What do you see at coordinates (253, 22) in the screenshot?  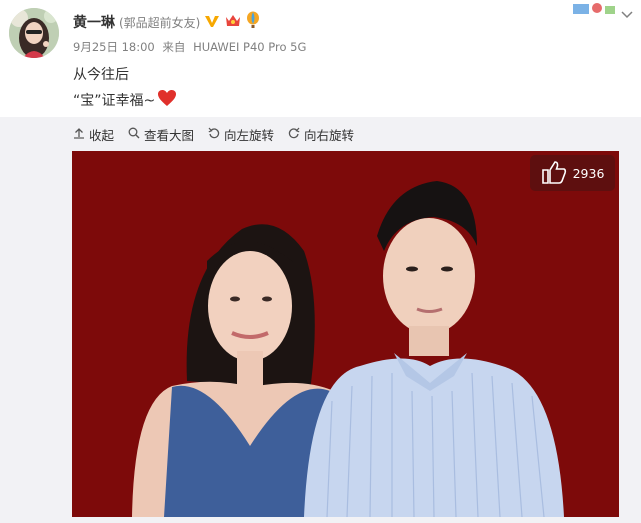 I see `balloon-icon` at bounding box center [253, 22].